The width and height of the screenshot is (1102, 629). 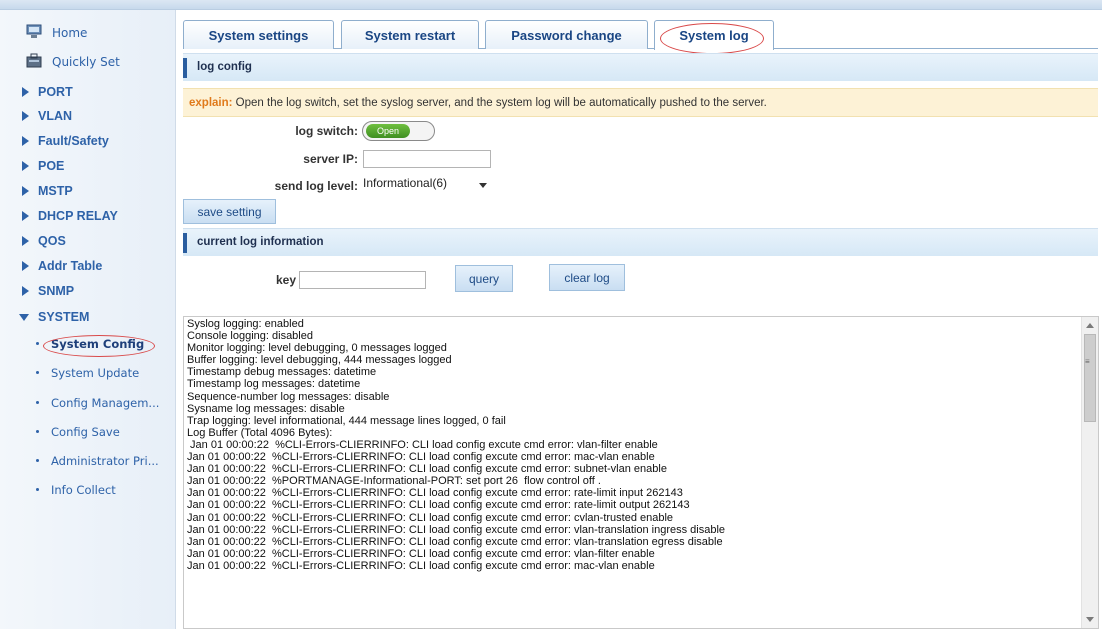 What do you see at coordinates (640, 67) in the screenshot?
I see `log-config-header: log config` at bounding box center [640, 67].